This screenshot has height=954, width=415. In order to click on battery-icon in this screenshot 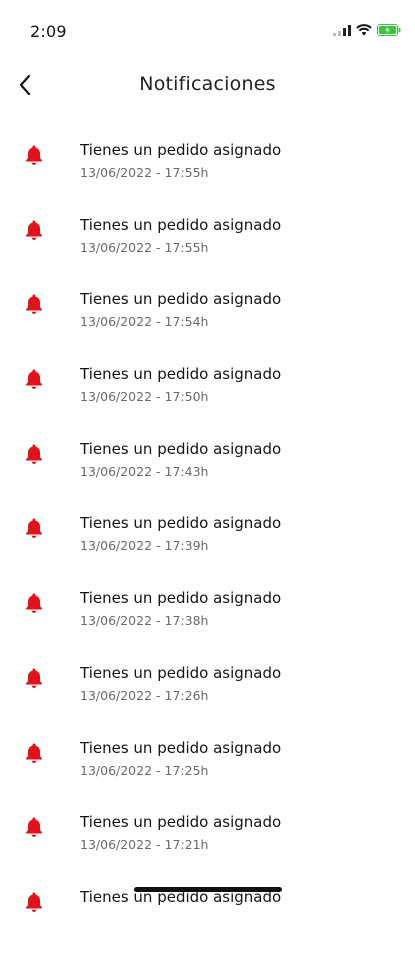, I will do `click(389, 30)`.